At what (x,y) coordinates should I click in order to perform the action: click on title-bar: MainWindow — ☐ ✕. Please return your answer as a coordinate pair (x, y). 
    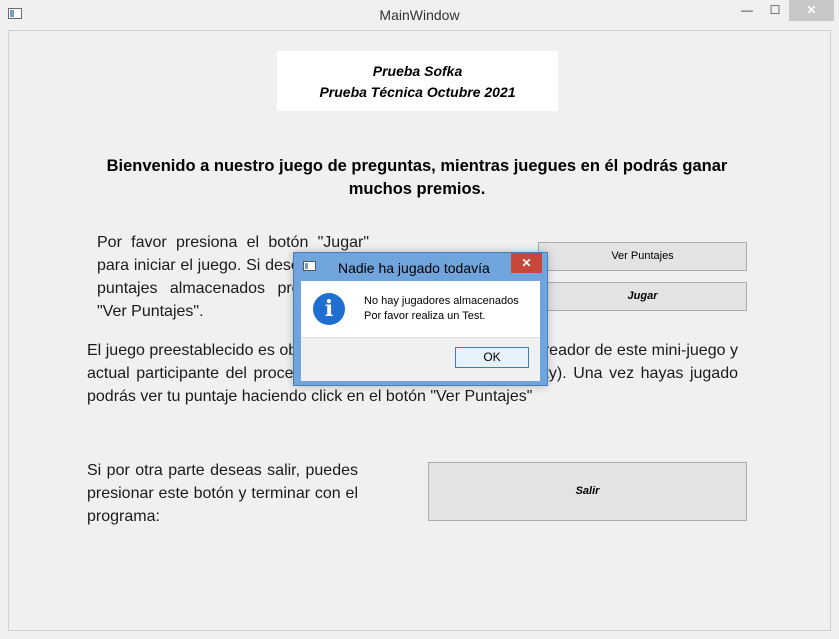
    Looking at the image, I should click on (419, 15).